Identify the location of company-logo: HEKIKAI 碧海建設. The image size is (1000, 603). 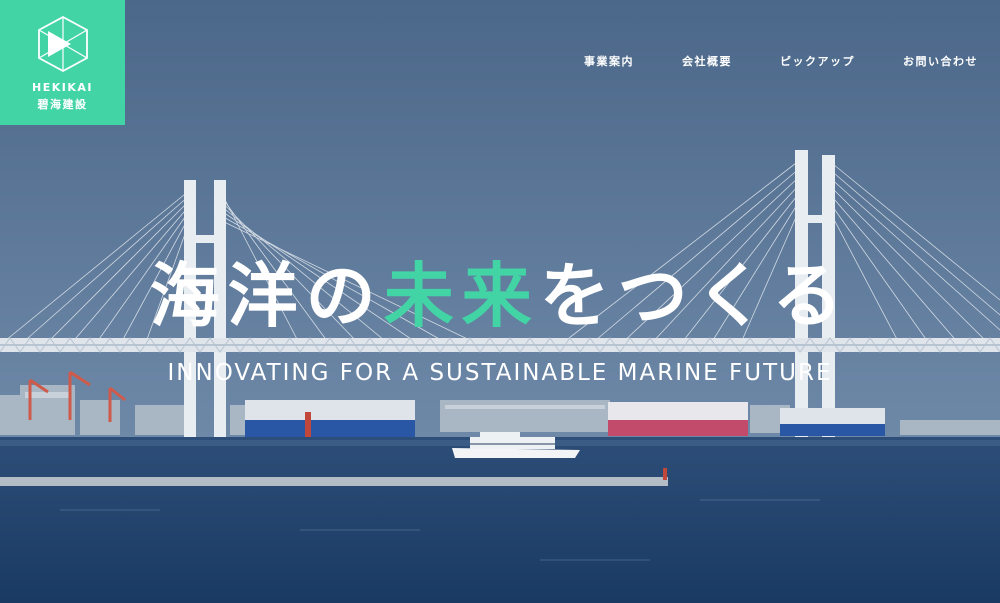
(62, 62).